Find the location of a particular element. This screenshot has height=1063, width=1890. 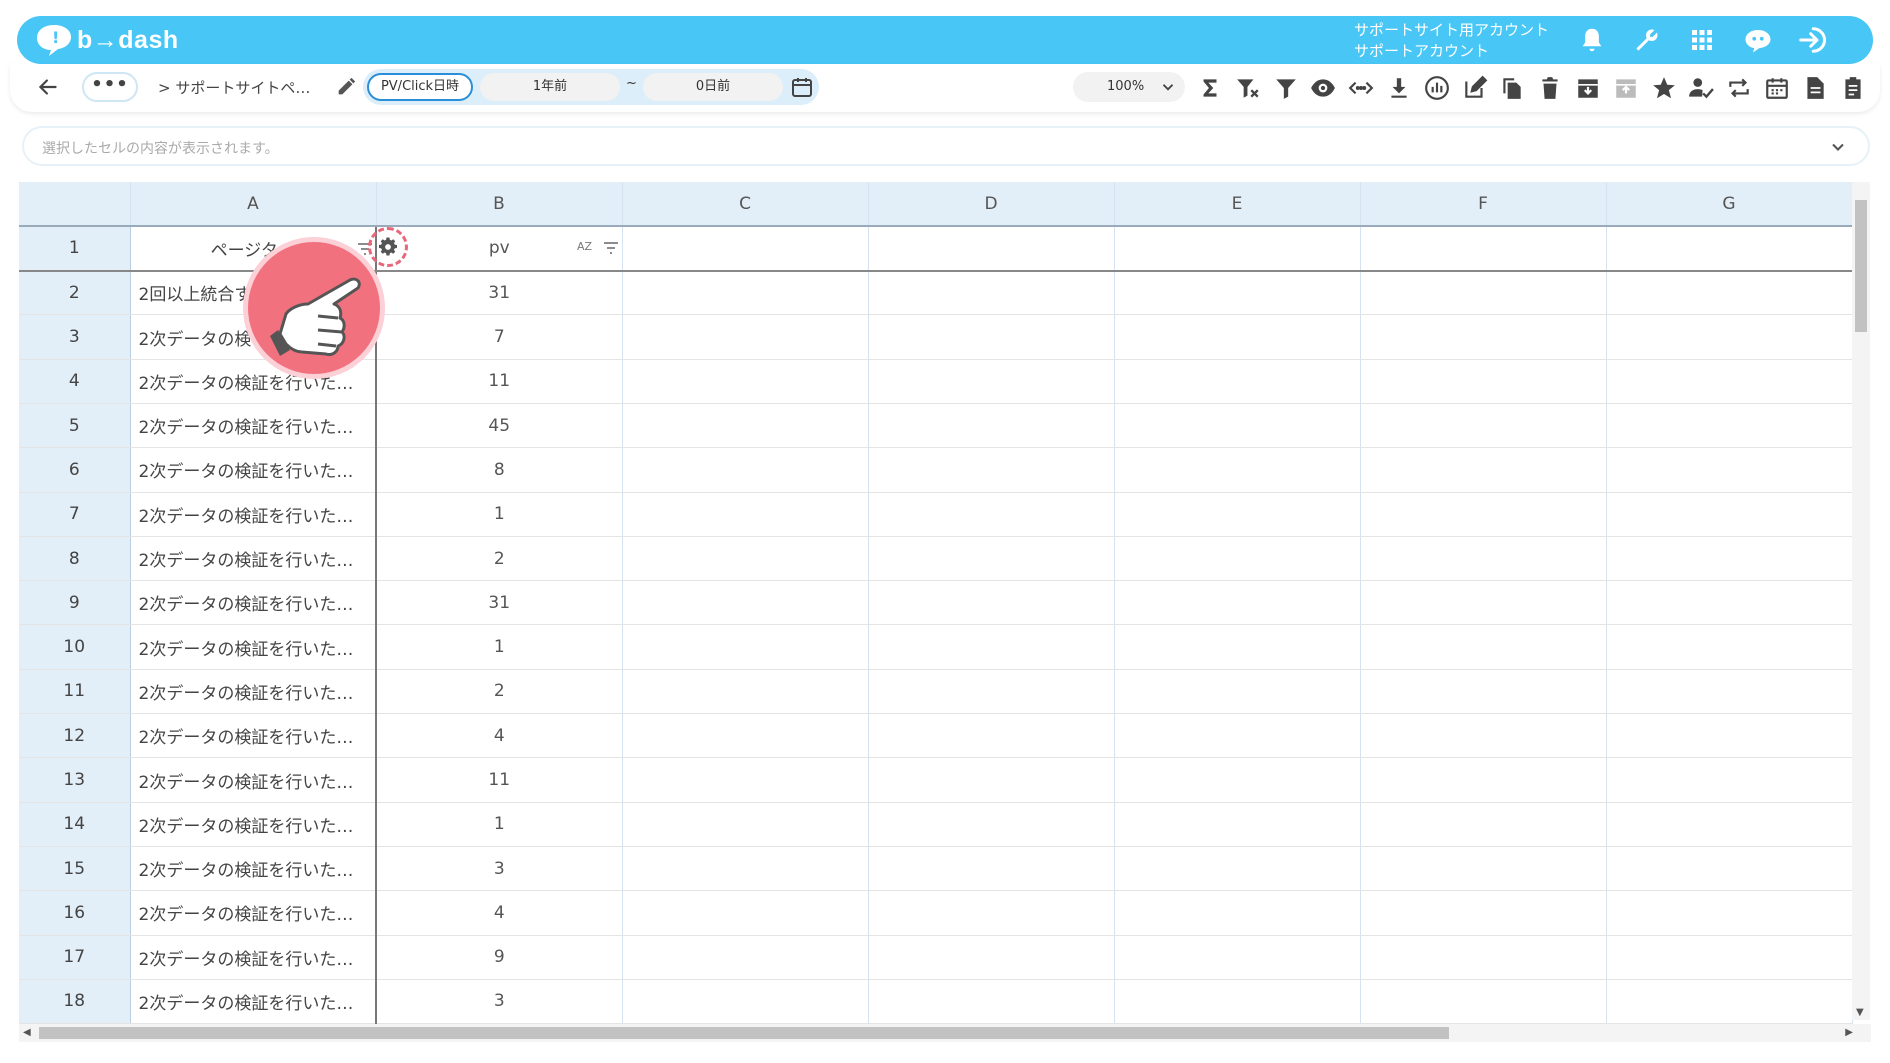

cell-pv: 45 is located at coordinates (499, 426).